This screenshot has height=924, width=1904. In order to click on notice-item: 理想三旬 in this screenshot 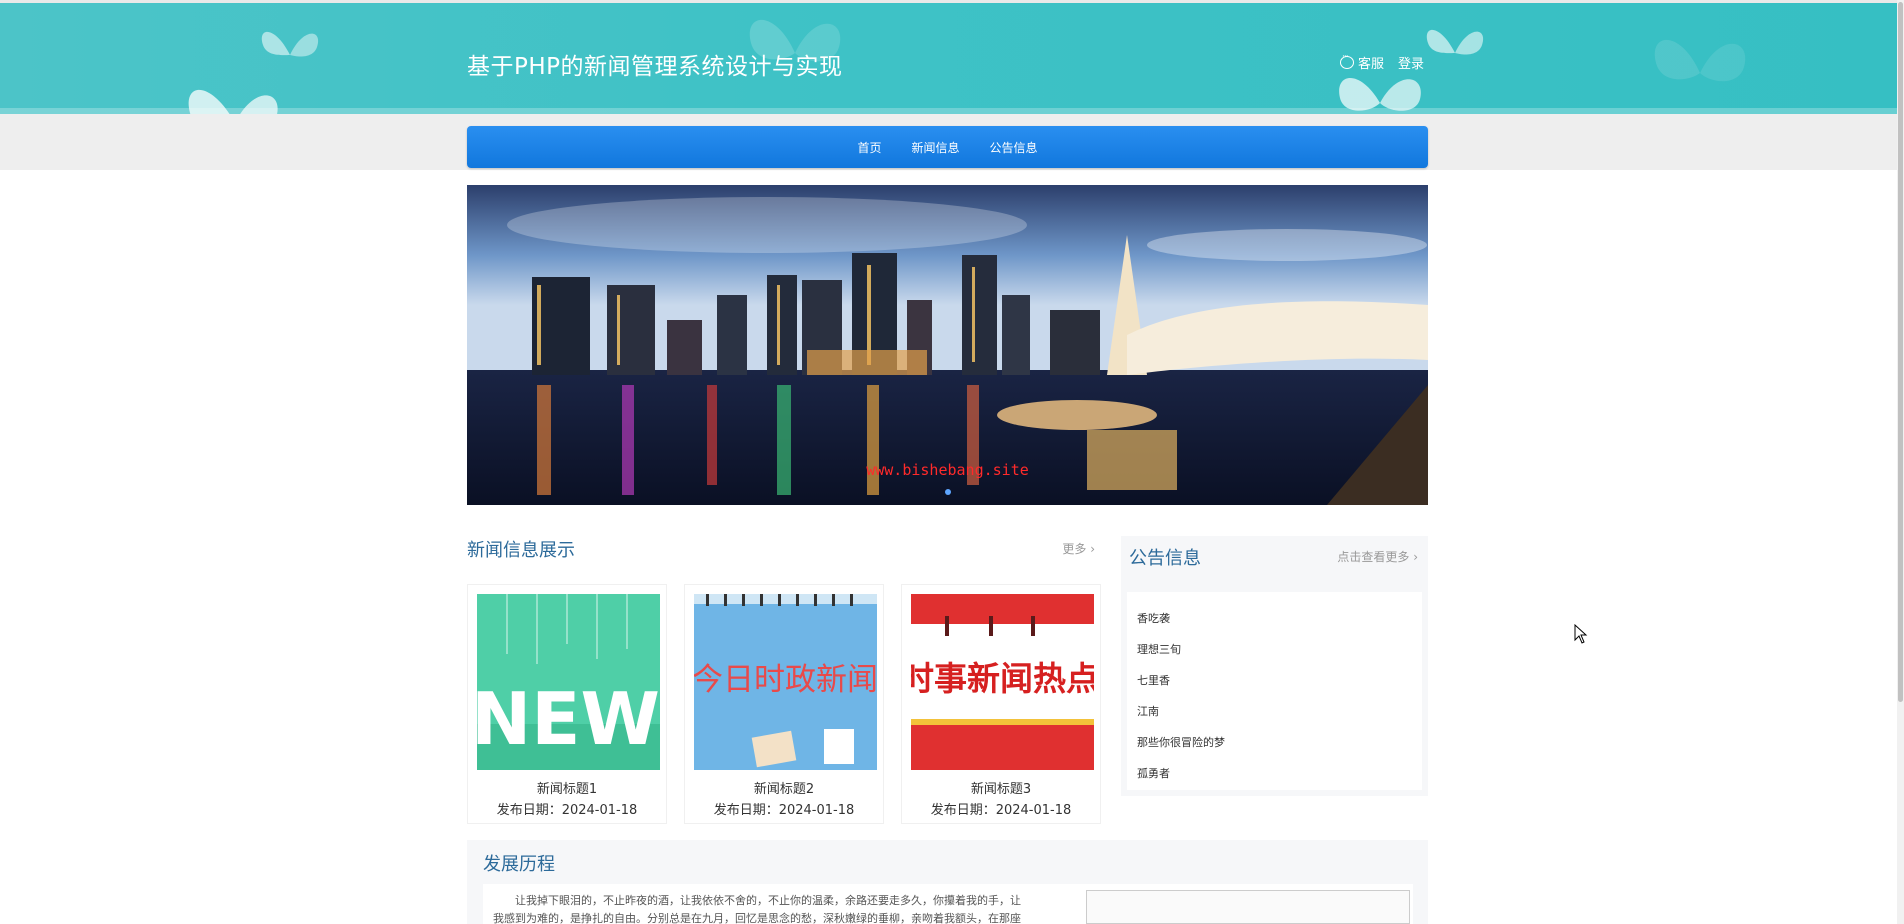, I will do `click(1159, 649)`.